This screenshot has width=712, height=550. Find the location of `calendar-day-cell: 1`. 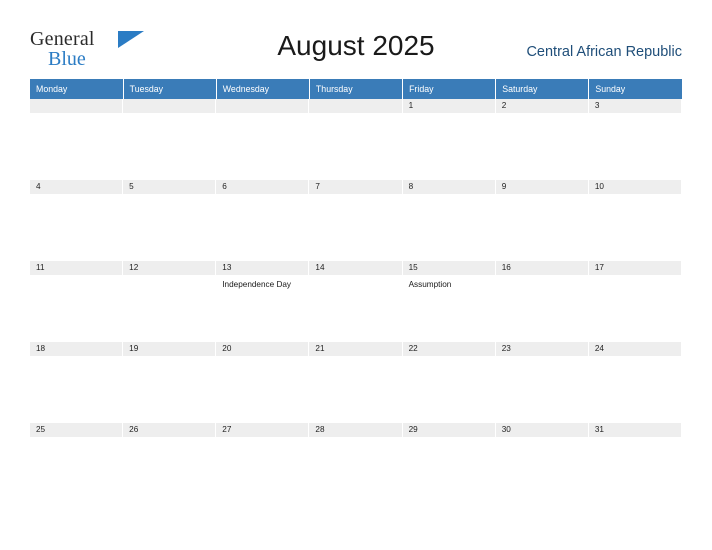

calendar-day-cell: 1 is located at coordinates (449, 139).